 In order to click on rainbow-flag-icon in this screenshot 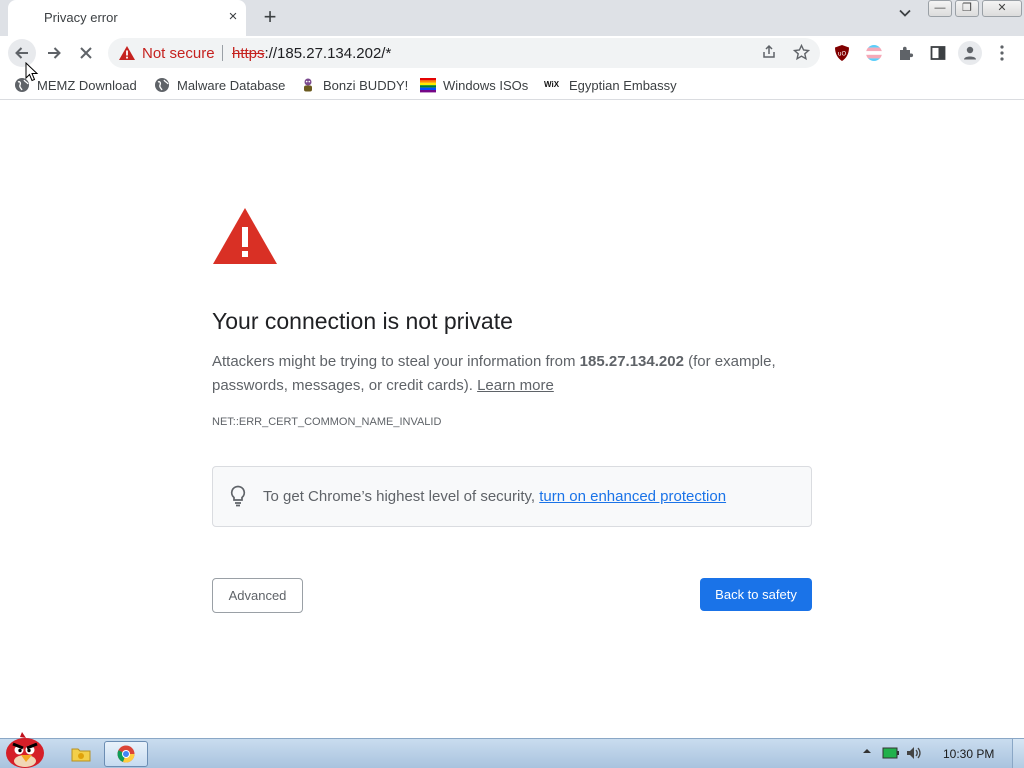, I will do `click(428, 85)`.